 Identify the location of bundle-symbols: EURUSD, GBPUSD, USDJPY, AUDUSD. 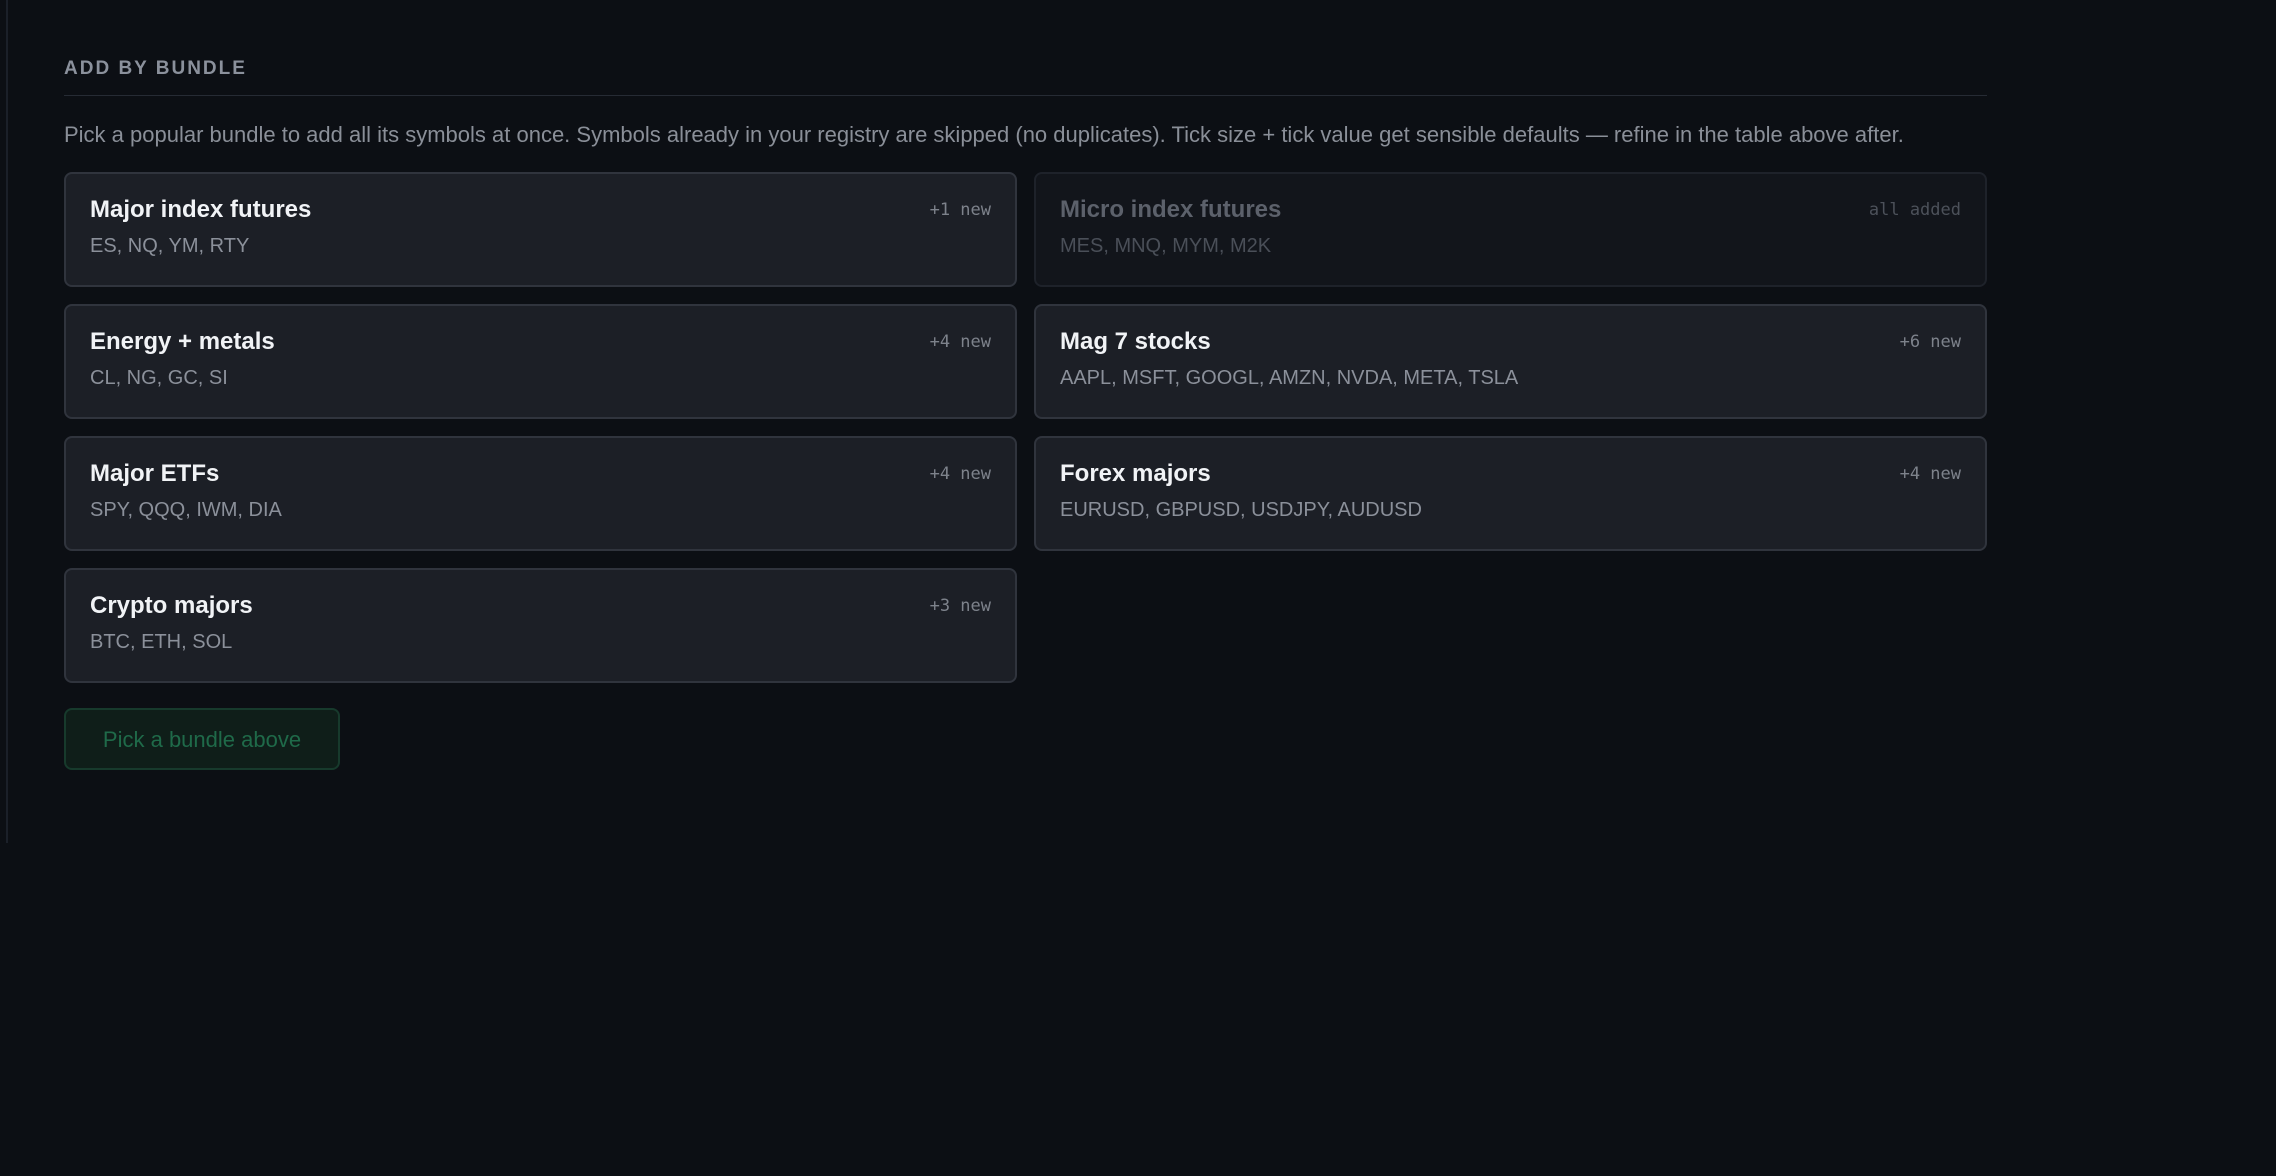
(1241, 510).